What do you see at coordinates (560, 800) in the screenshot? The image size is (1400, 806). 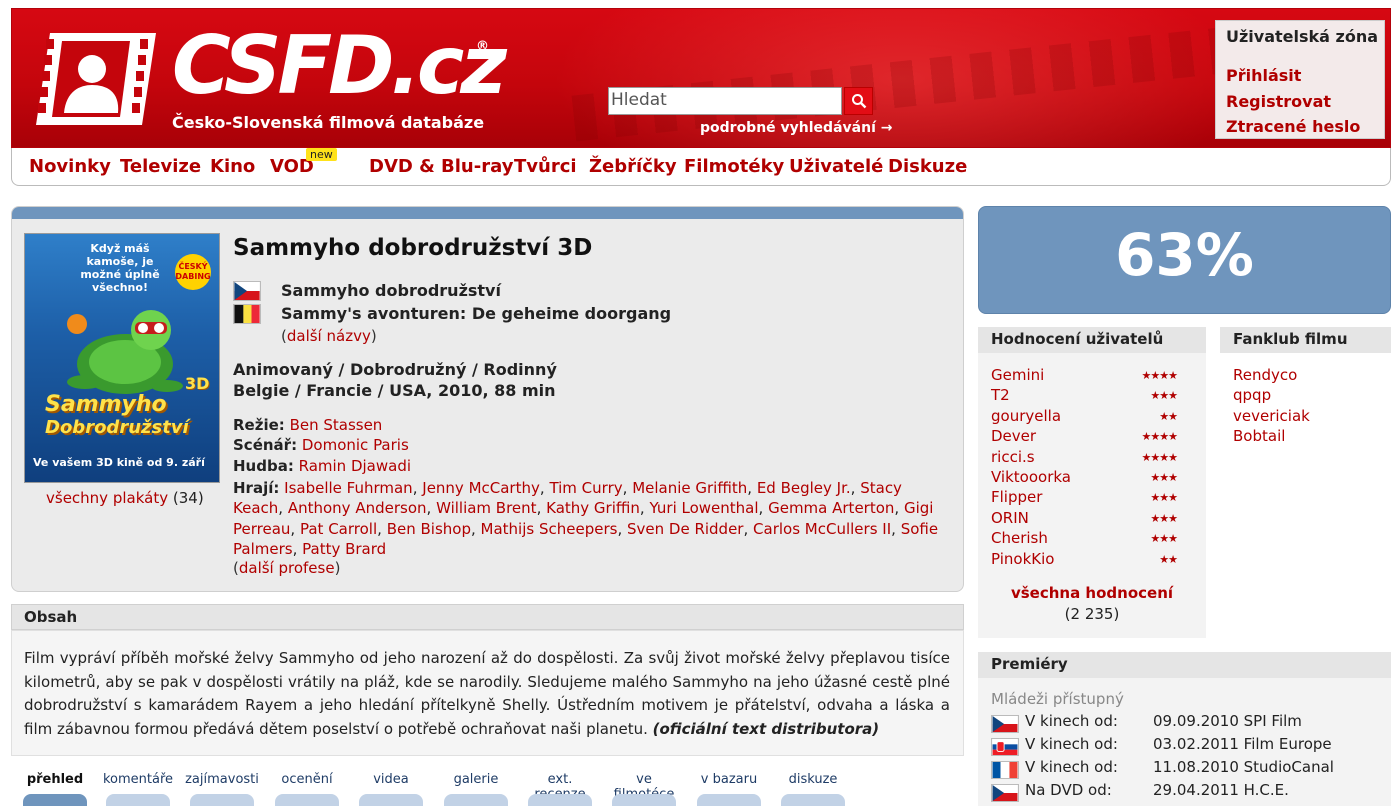 I see `tab-ext-recenze-icon` at bounding box center [560, 800].